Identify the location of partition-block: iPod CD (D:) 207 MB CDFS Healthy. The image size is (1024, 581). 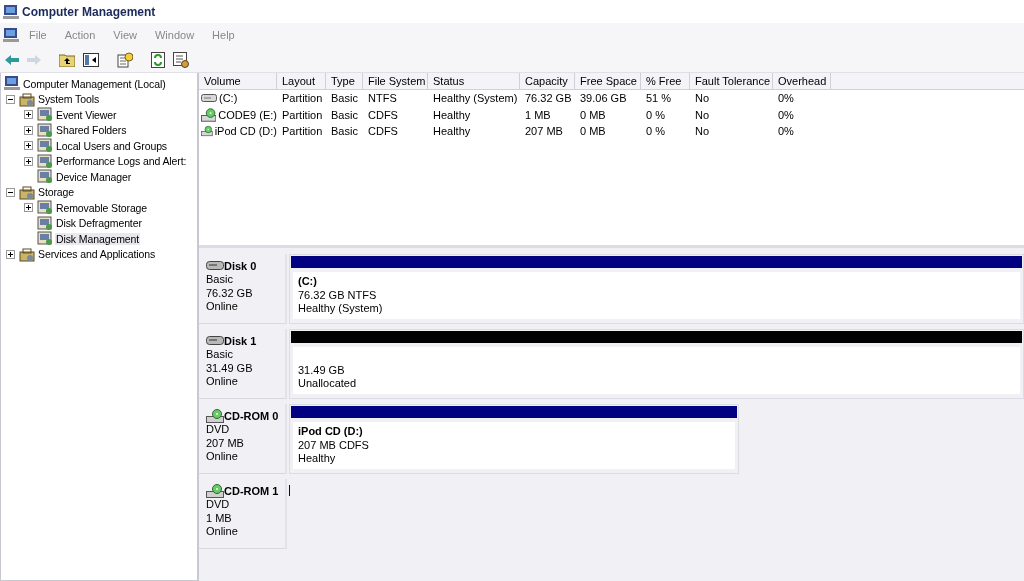
(514, 439).